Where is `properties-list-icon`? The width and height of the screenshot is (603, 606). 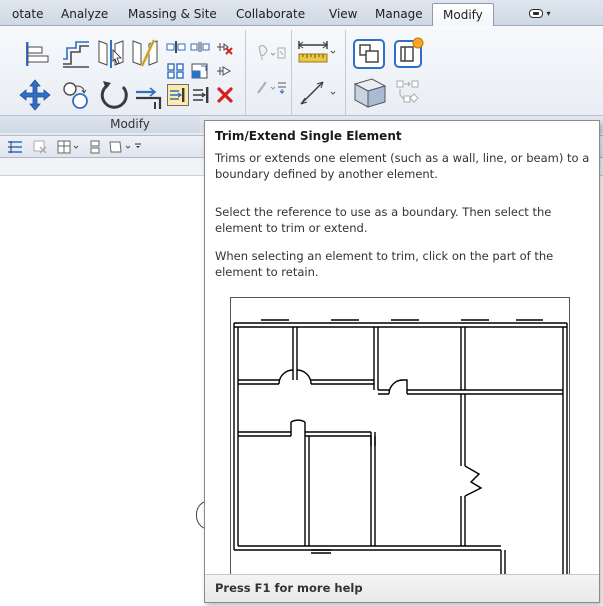
properties-list-icon is located at coordinates (15, 147).